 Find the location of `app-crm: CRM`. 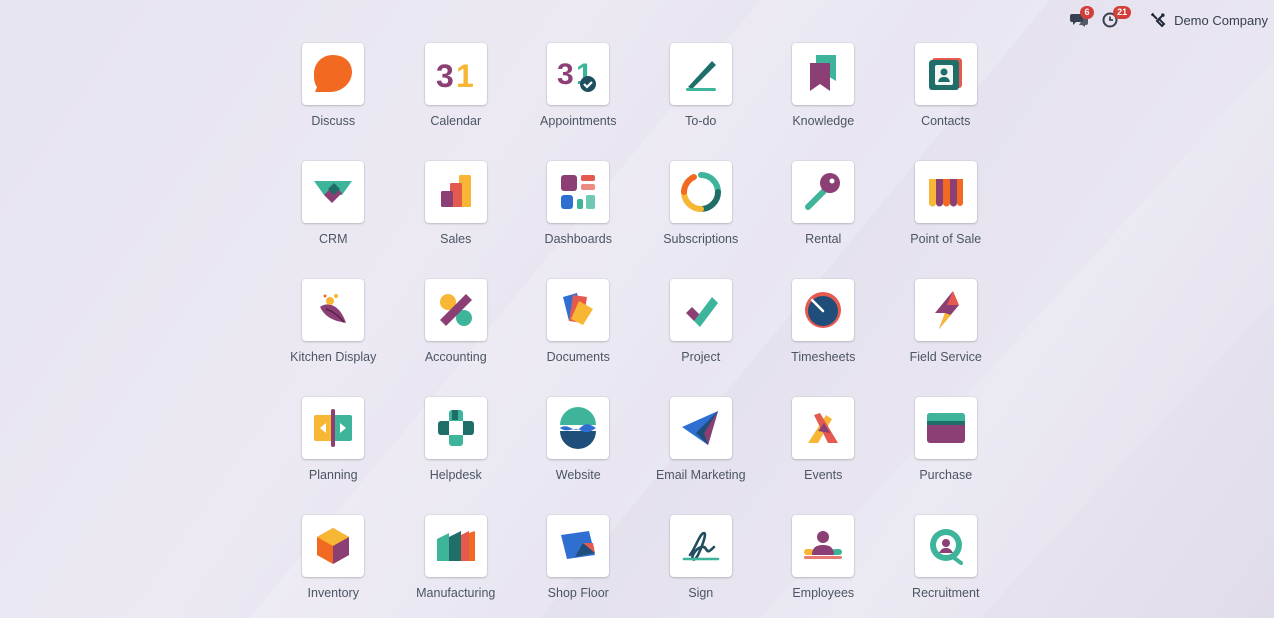

app-crm: CRM is located at coordinates (333, 220).